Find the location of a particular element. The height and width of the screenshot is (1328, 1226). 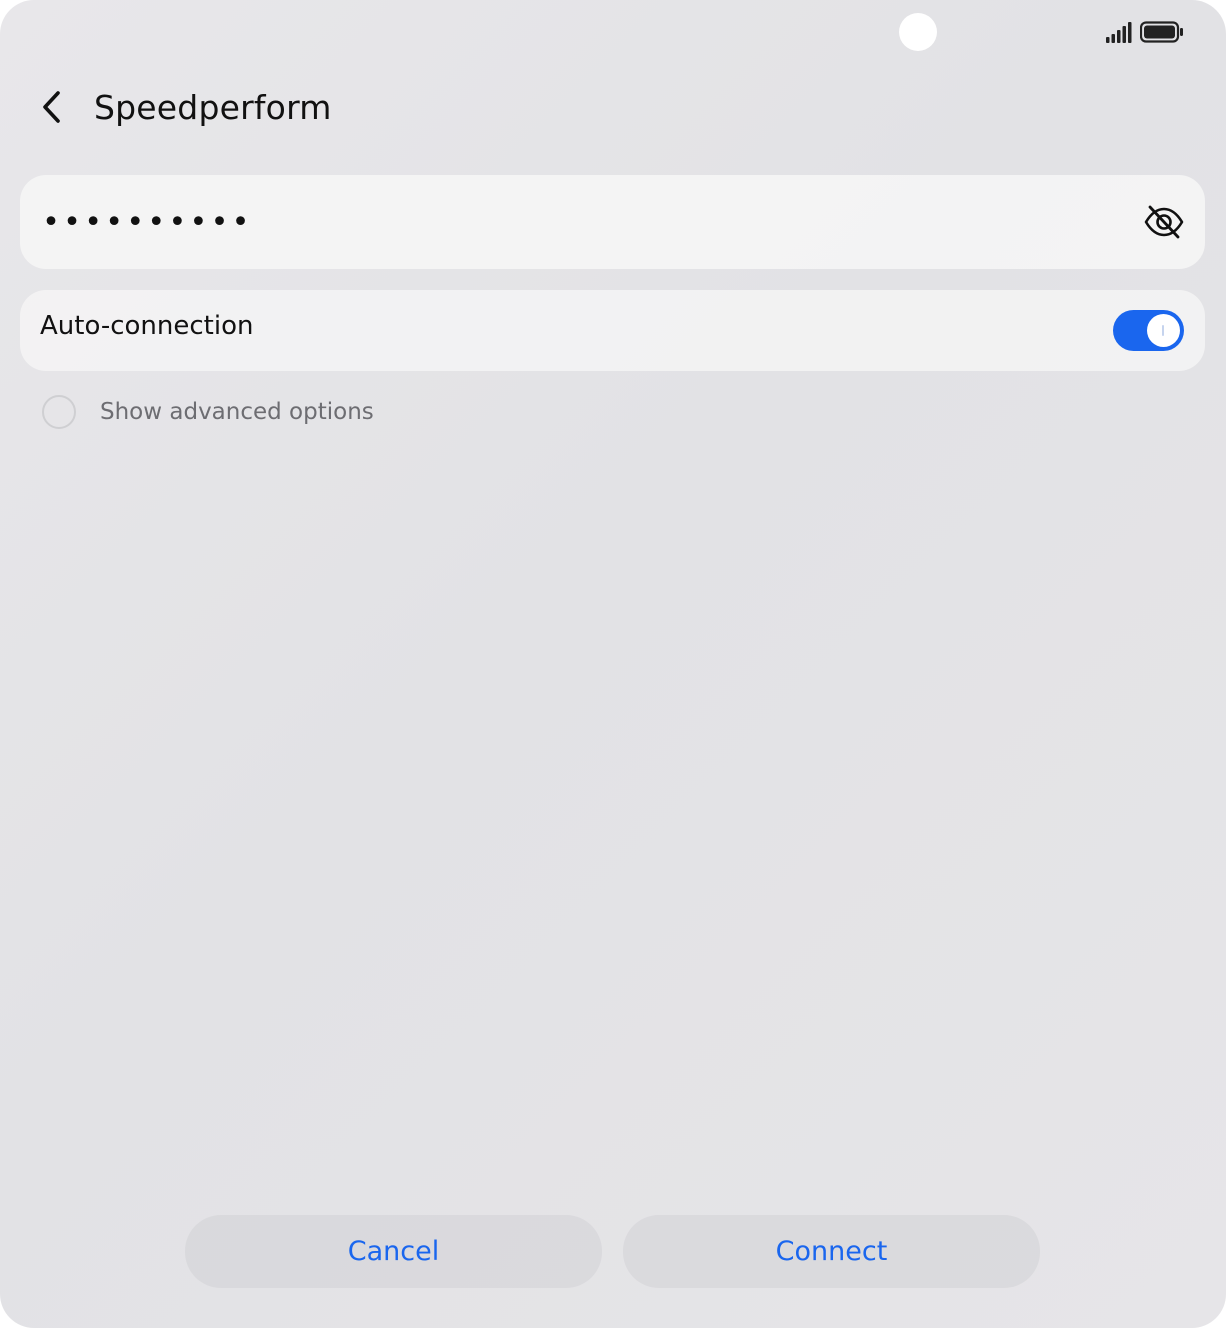

connect-button: Connect is located at coordinates (831, 1251).